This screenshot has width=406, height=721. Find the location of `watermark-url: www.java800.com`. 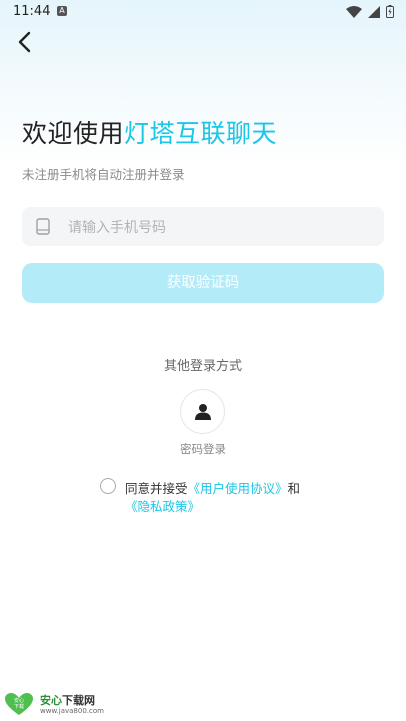

watermark-url: www.java800.com is located at coordinates (72, 711).